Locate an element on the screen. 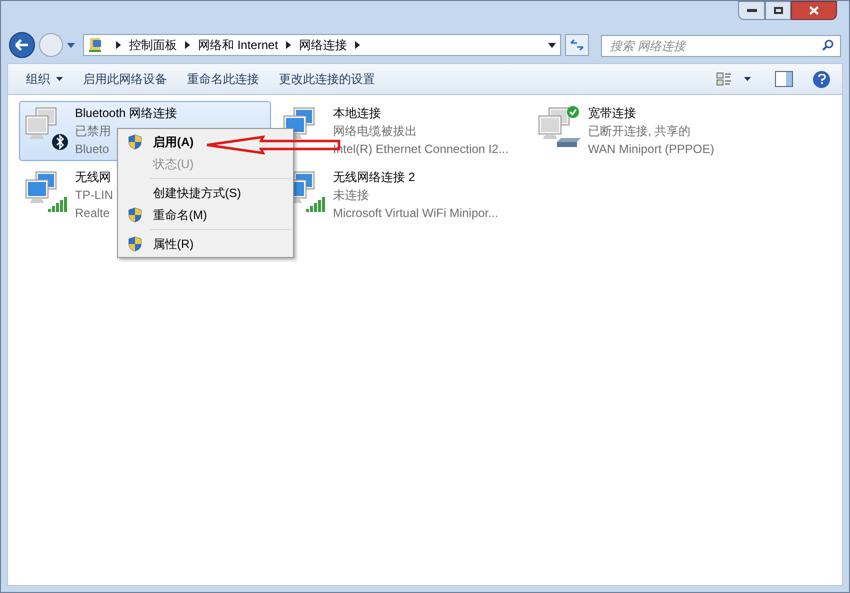 Image resolution: width=850 pixels, height=593 pixels. connection-status: 未连接 is located at coordinates (351, 195).